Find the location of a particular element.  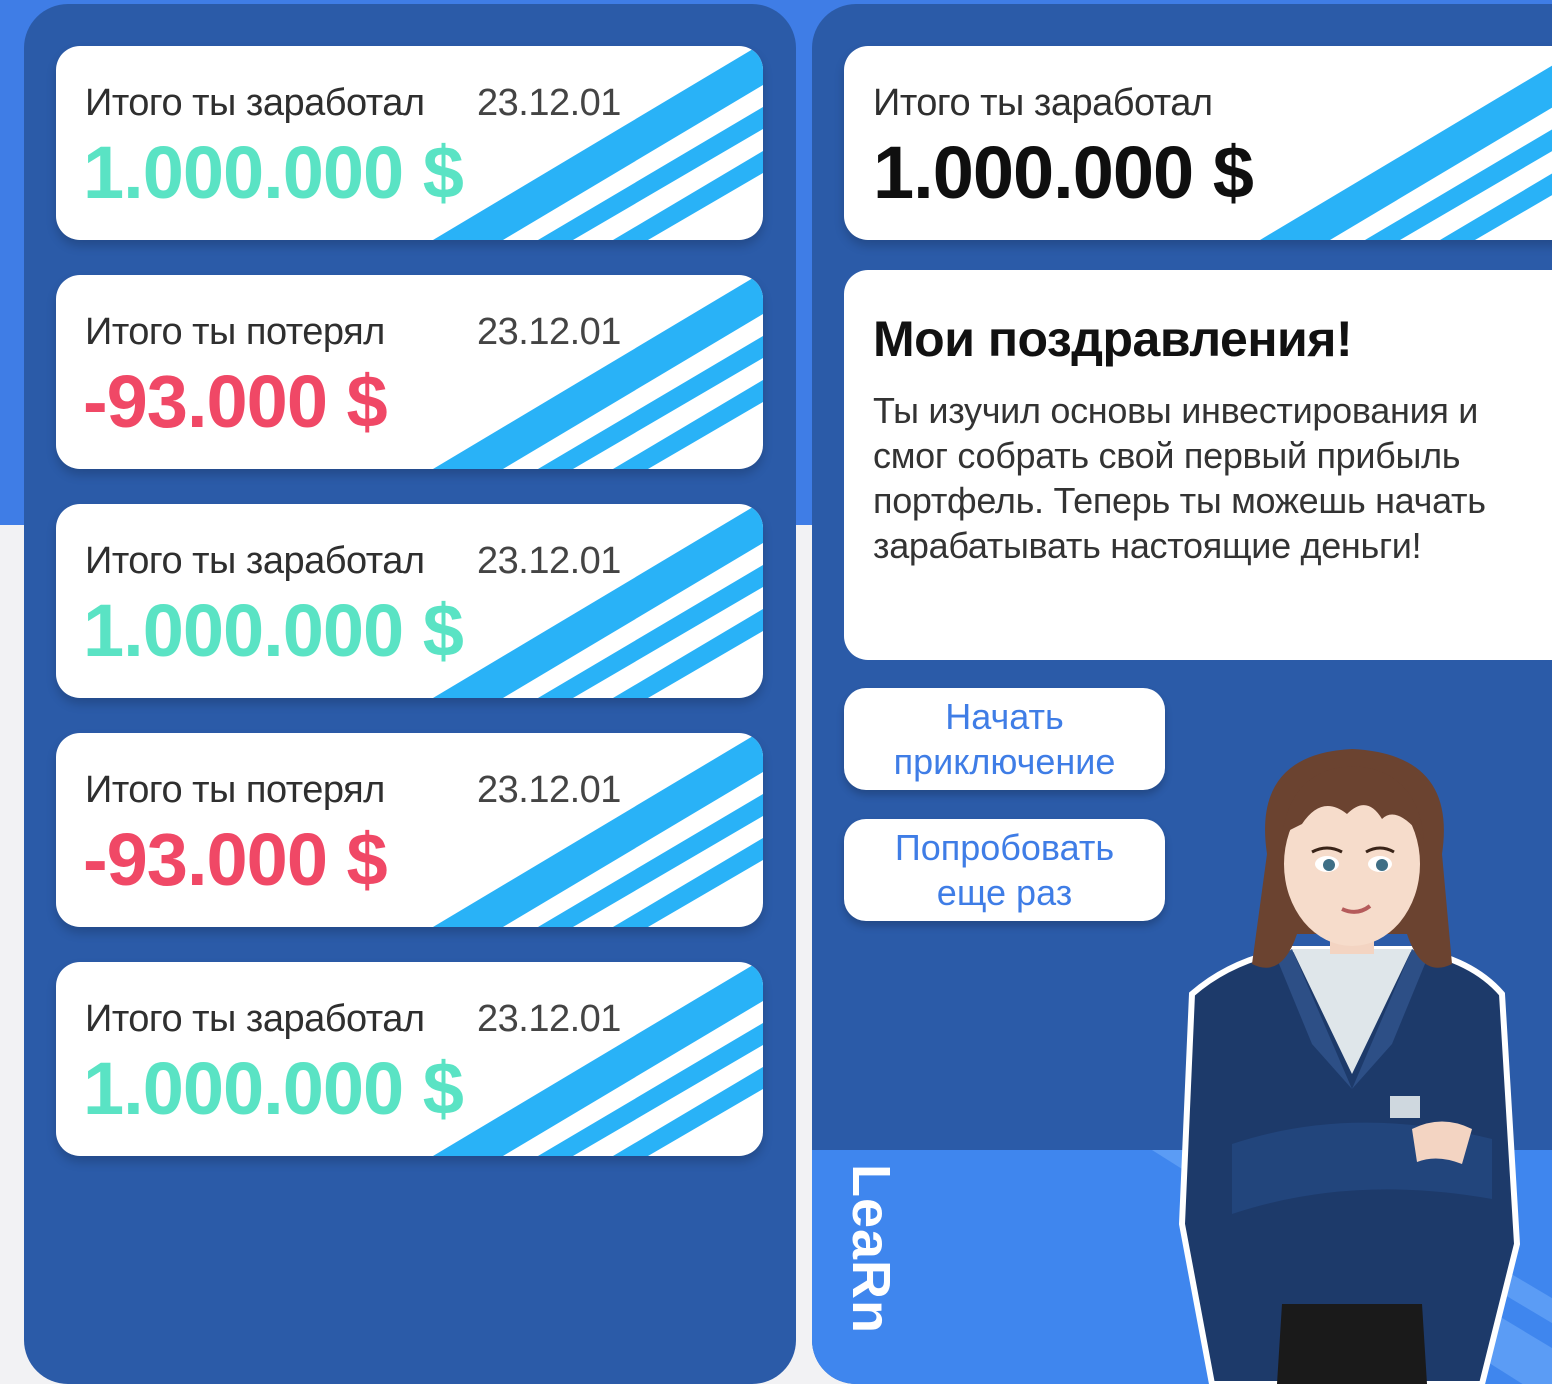

total-card: Итого ты заработал 1.000.000 $ is located at coordinates (1198, 143).